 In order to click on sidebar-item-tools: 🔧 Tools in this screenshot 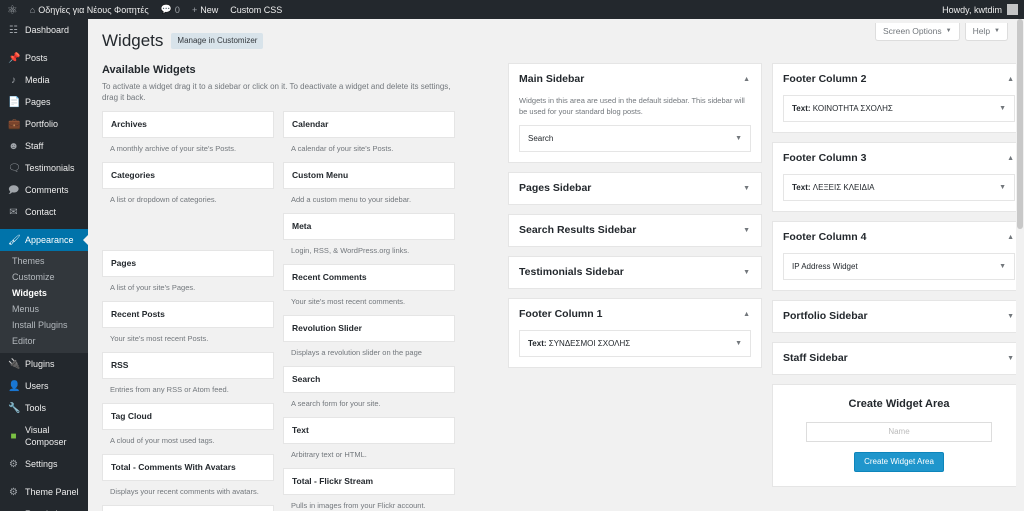, I will do `click(44, 408)`.